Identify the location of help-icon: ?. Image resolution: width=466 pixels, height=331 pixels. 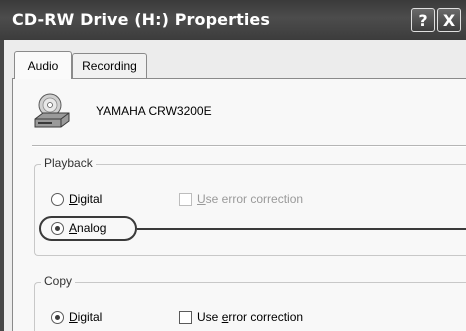
(423, 20).